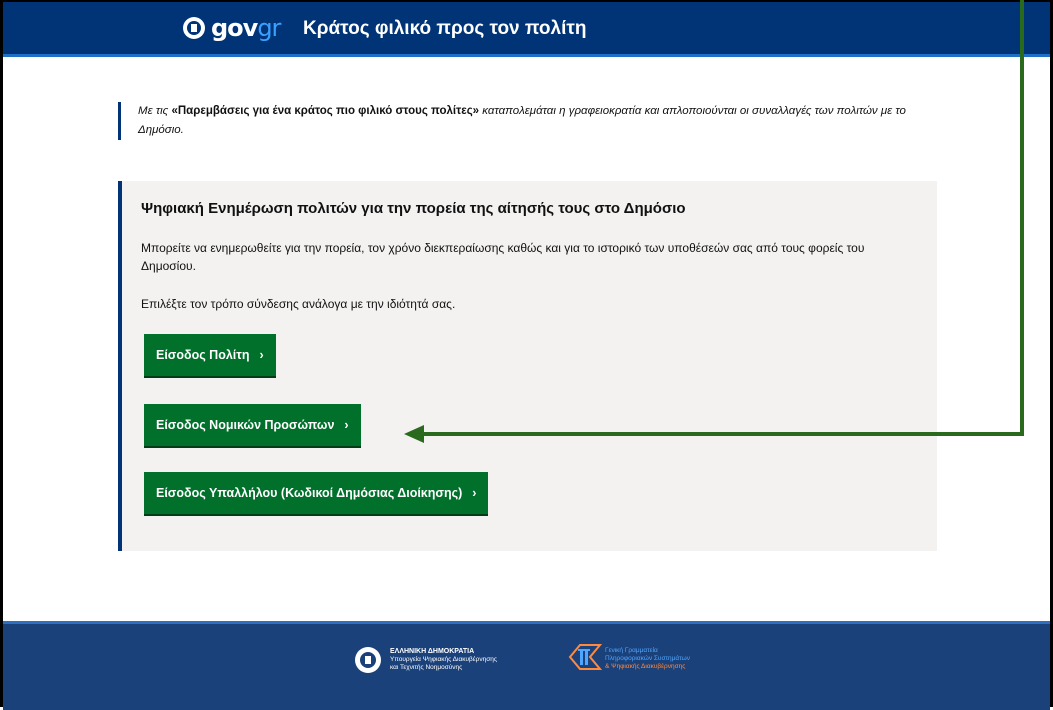  I want to click on gsis-logo-icon, so click(585, 657).